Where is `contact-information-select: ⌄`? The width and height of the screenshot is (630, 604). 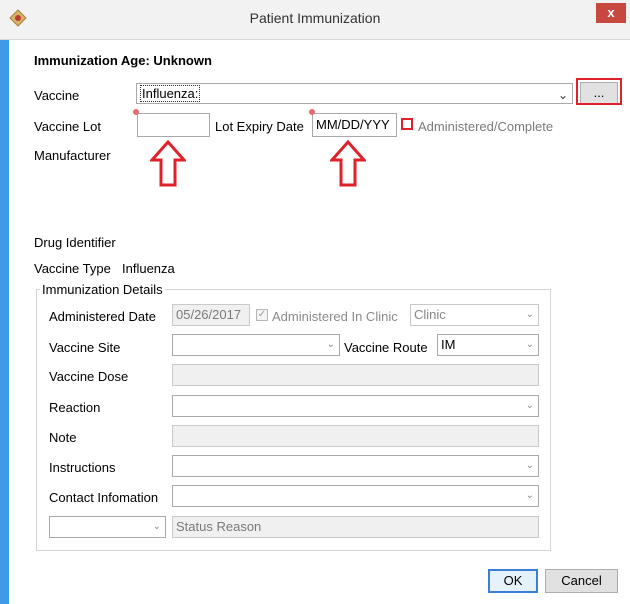
contact-information-select: ⌄ is located at coordinates (355, 496).